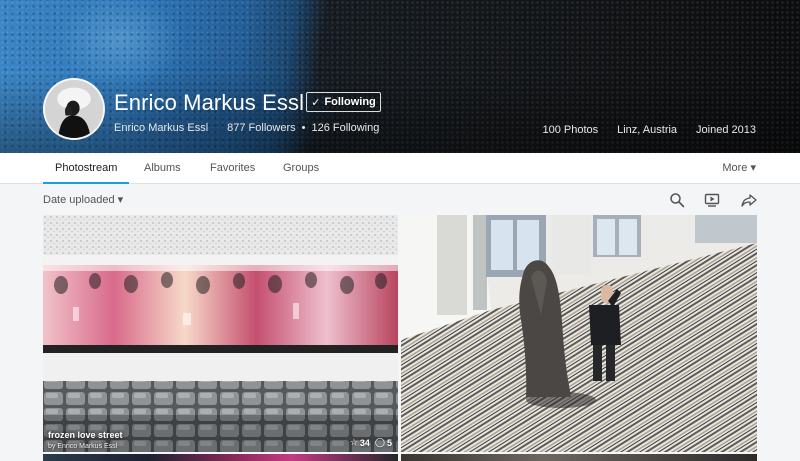 The image size is (800, 461). What do you see at coordinates (371, 442) in the screenshot?
I see `photo-engagement: ☆ 34 ◯ 5` at bounding box center [371, 442].